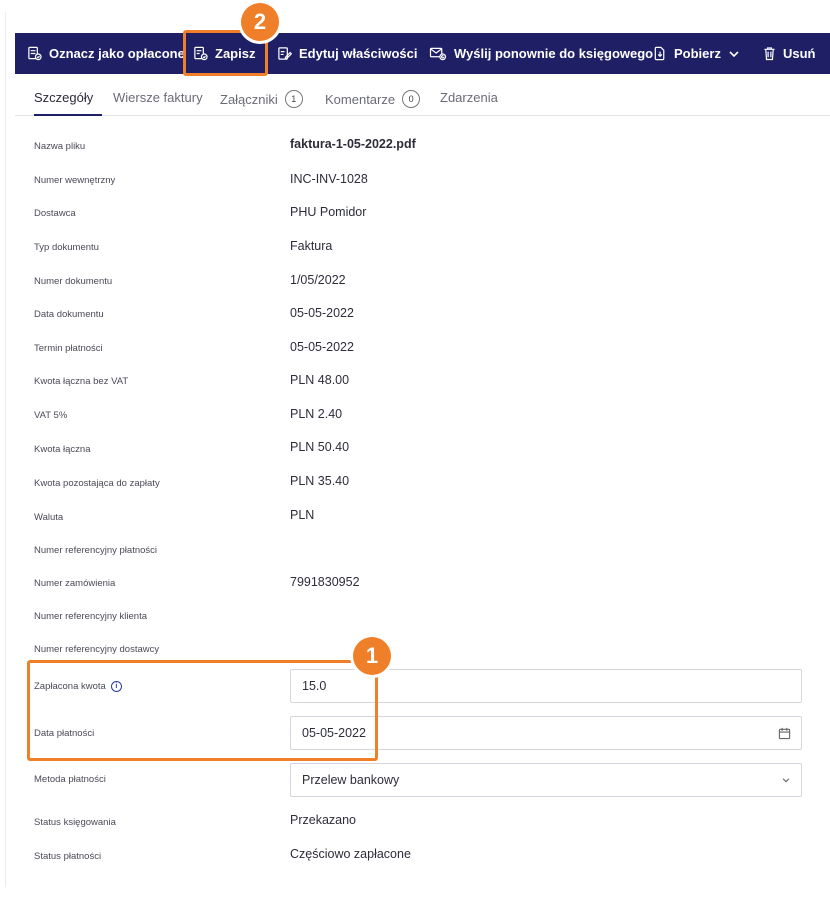  What do you see at coordinates (546, 733) in the screenshot?
I see `payment-date-field: 05-05-2022` at bounding box center [546, 733].